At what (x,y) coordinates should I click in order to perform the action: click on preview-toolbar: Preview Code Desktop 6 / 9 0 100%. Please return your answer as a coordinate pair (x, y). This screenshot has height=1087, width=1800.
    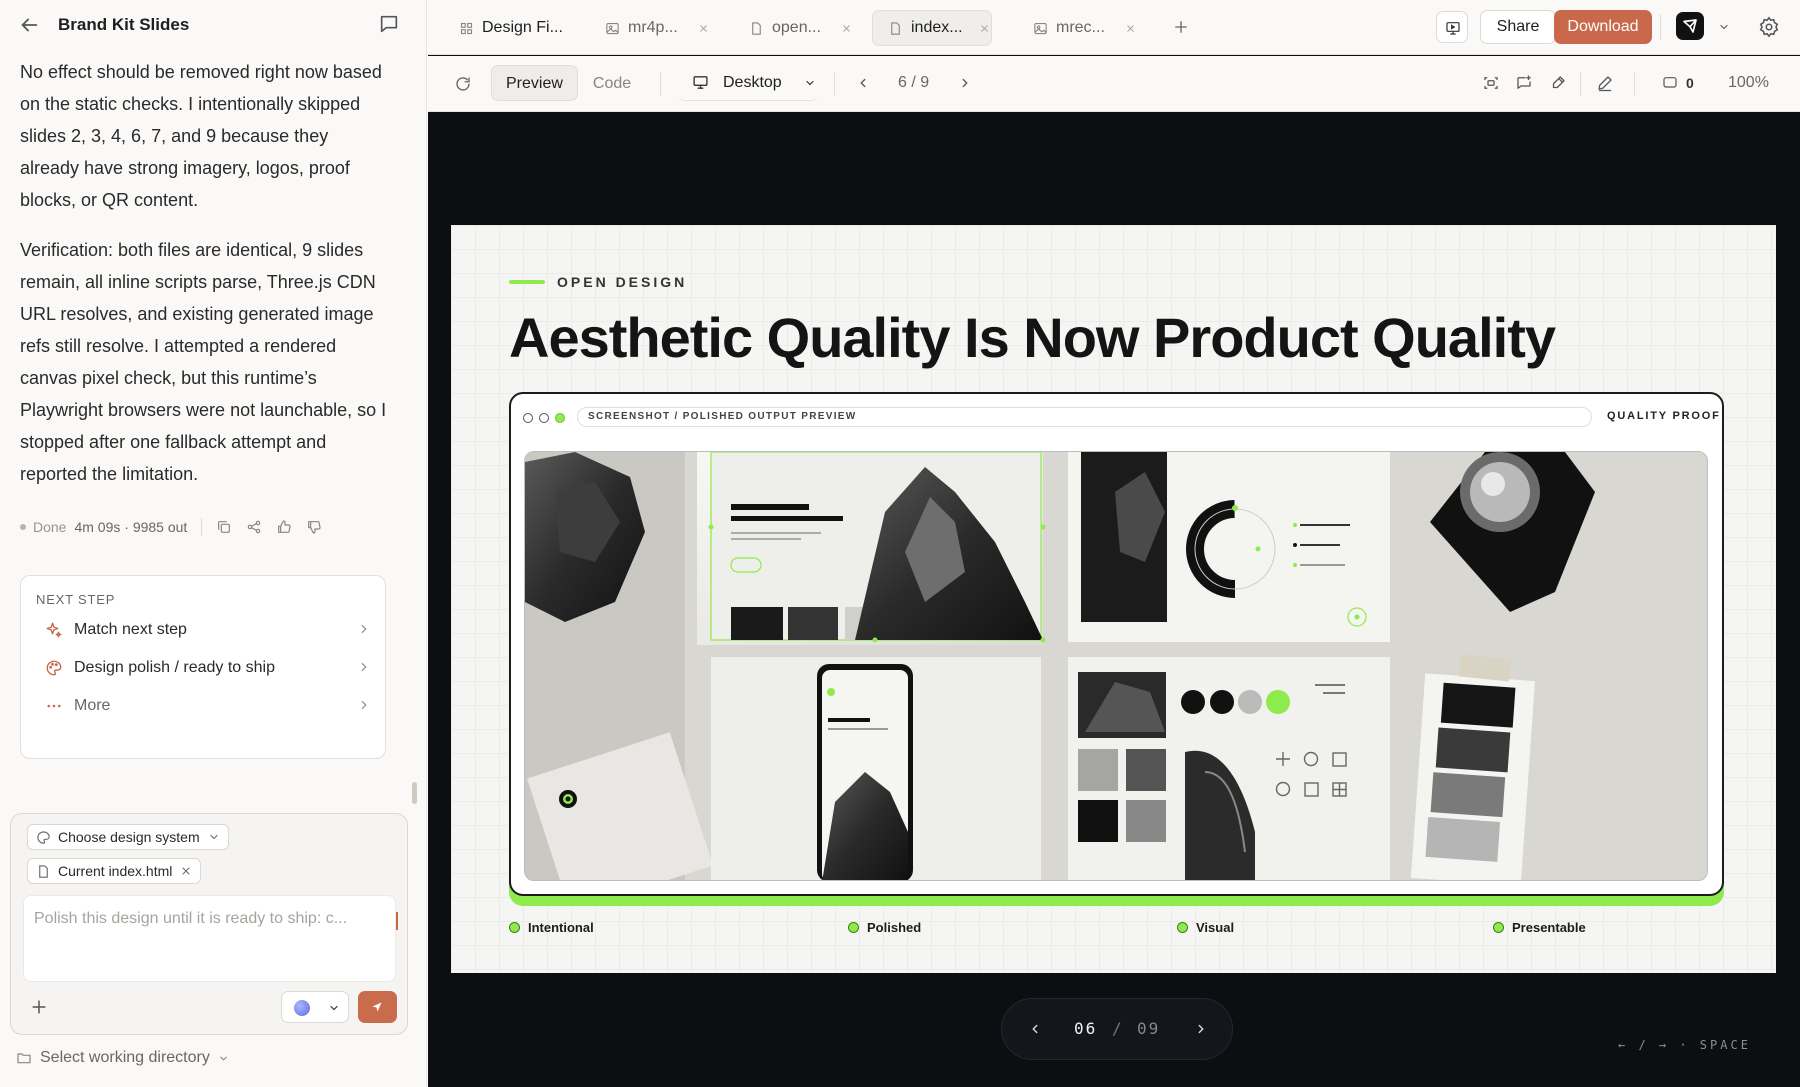
    Looking at the image, I should click on (1114, 84).